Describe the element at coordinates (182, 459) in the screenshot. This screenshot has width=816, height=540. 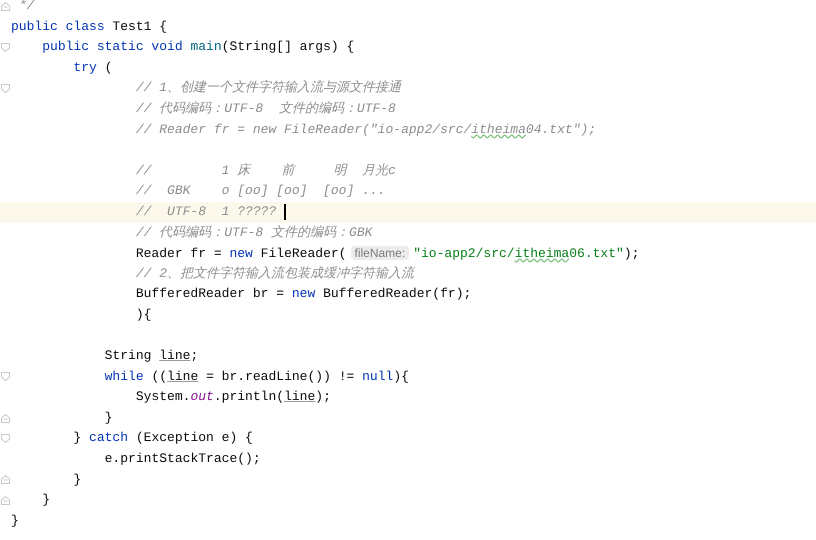
I see `code-line: e.printStackTrace();` at that location.